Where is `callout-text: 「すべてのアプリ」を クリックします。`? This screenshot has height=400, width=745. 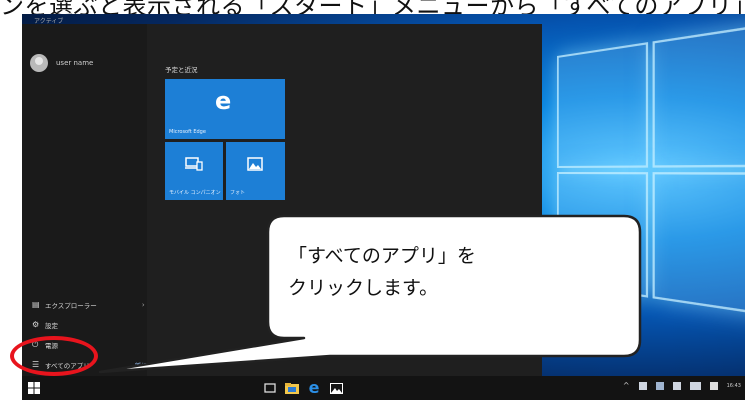
callout-text: 「すべてのアプリ」を クリックします。 is located at coordinates (443, 272).